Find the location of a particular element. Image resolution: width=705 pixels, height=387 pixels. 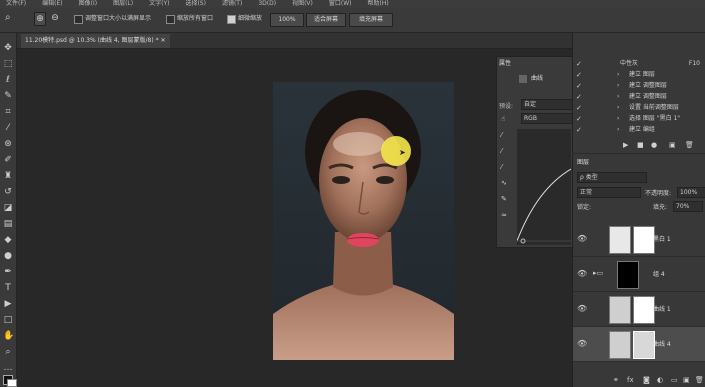

menu-edit: 编辑(E) is located at coordinates (52, 4).